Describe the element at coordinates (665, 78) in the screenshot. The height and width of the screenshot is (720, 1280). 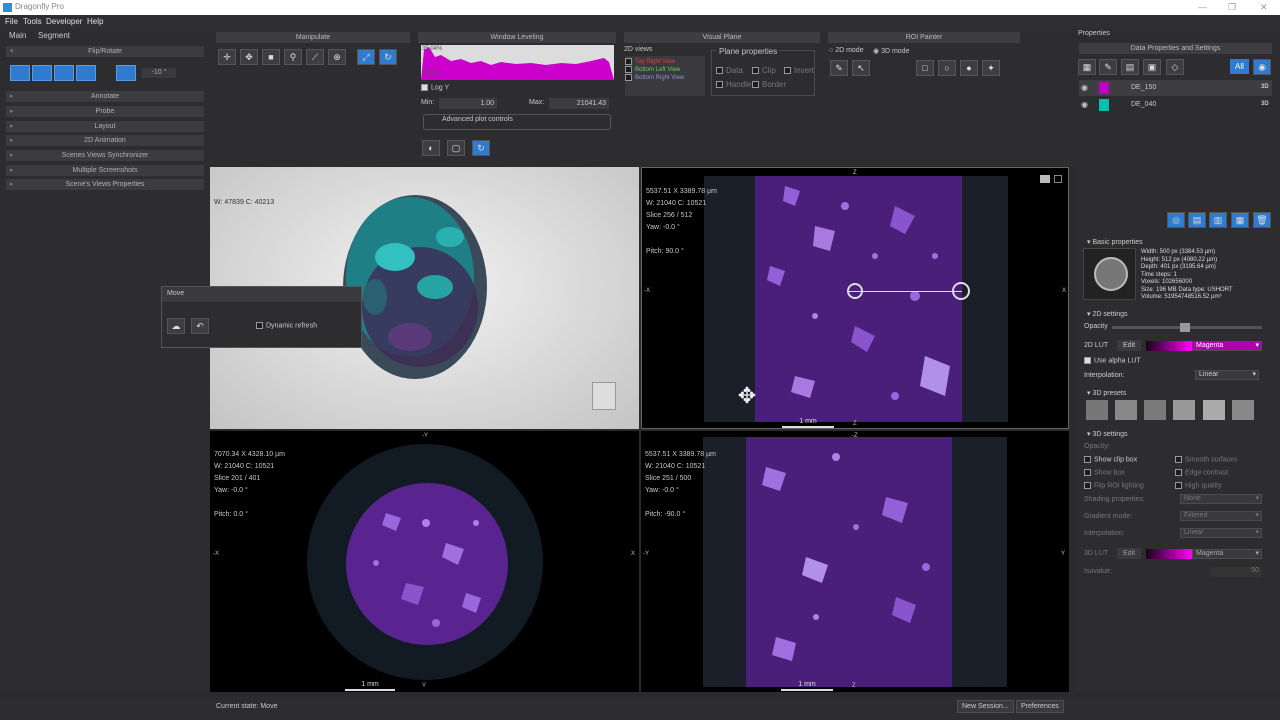
I see `view-bottom-right: Bottom Right View` at that location.